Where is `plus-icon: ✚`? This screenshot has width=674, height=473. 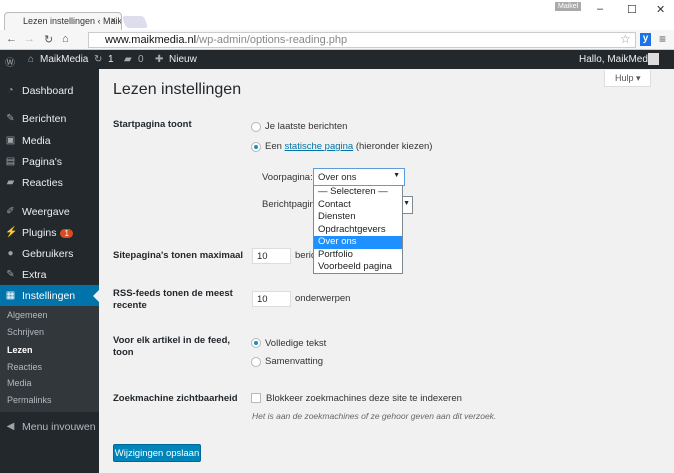
plus-icon: ✚ is located at coordinates (159, 59).